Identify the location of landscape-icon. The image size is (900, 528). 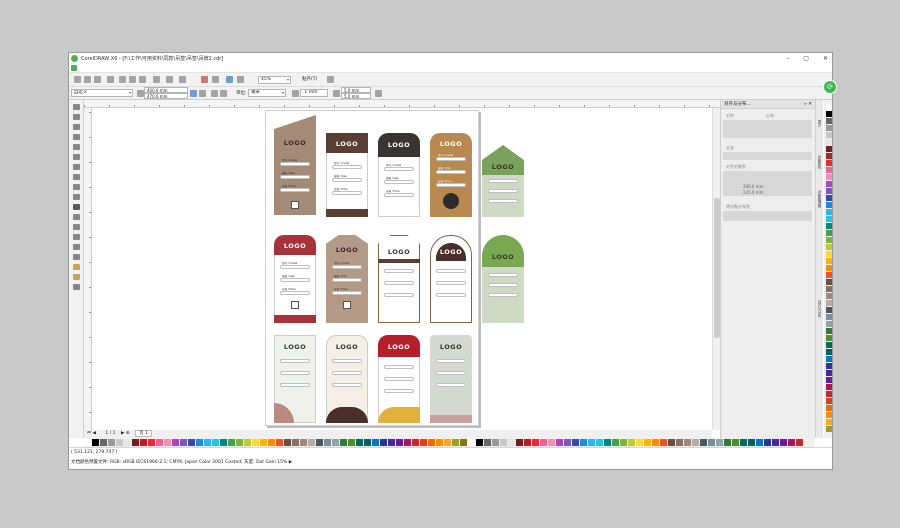
(202, 93).